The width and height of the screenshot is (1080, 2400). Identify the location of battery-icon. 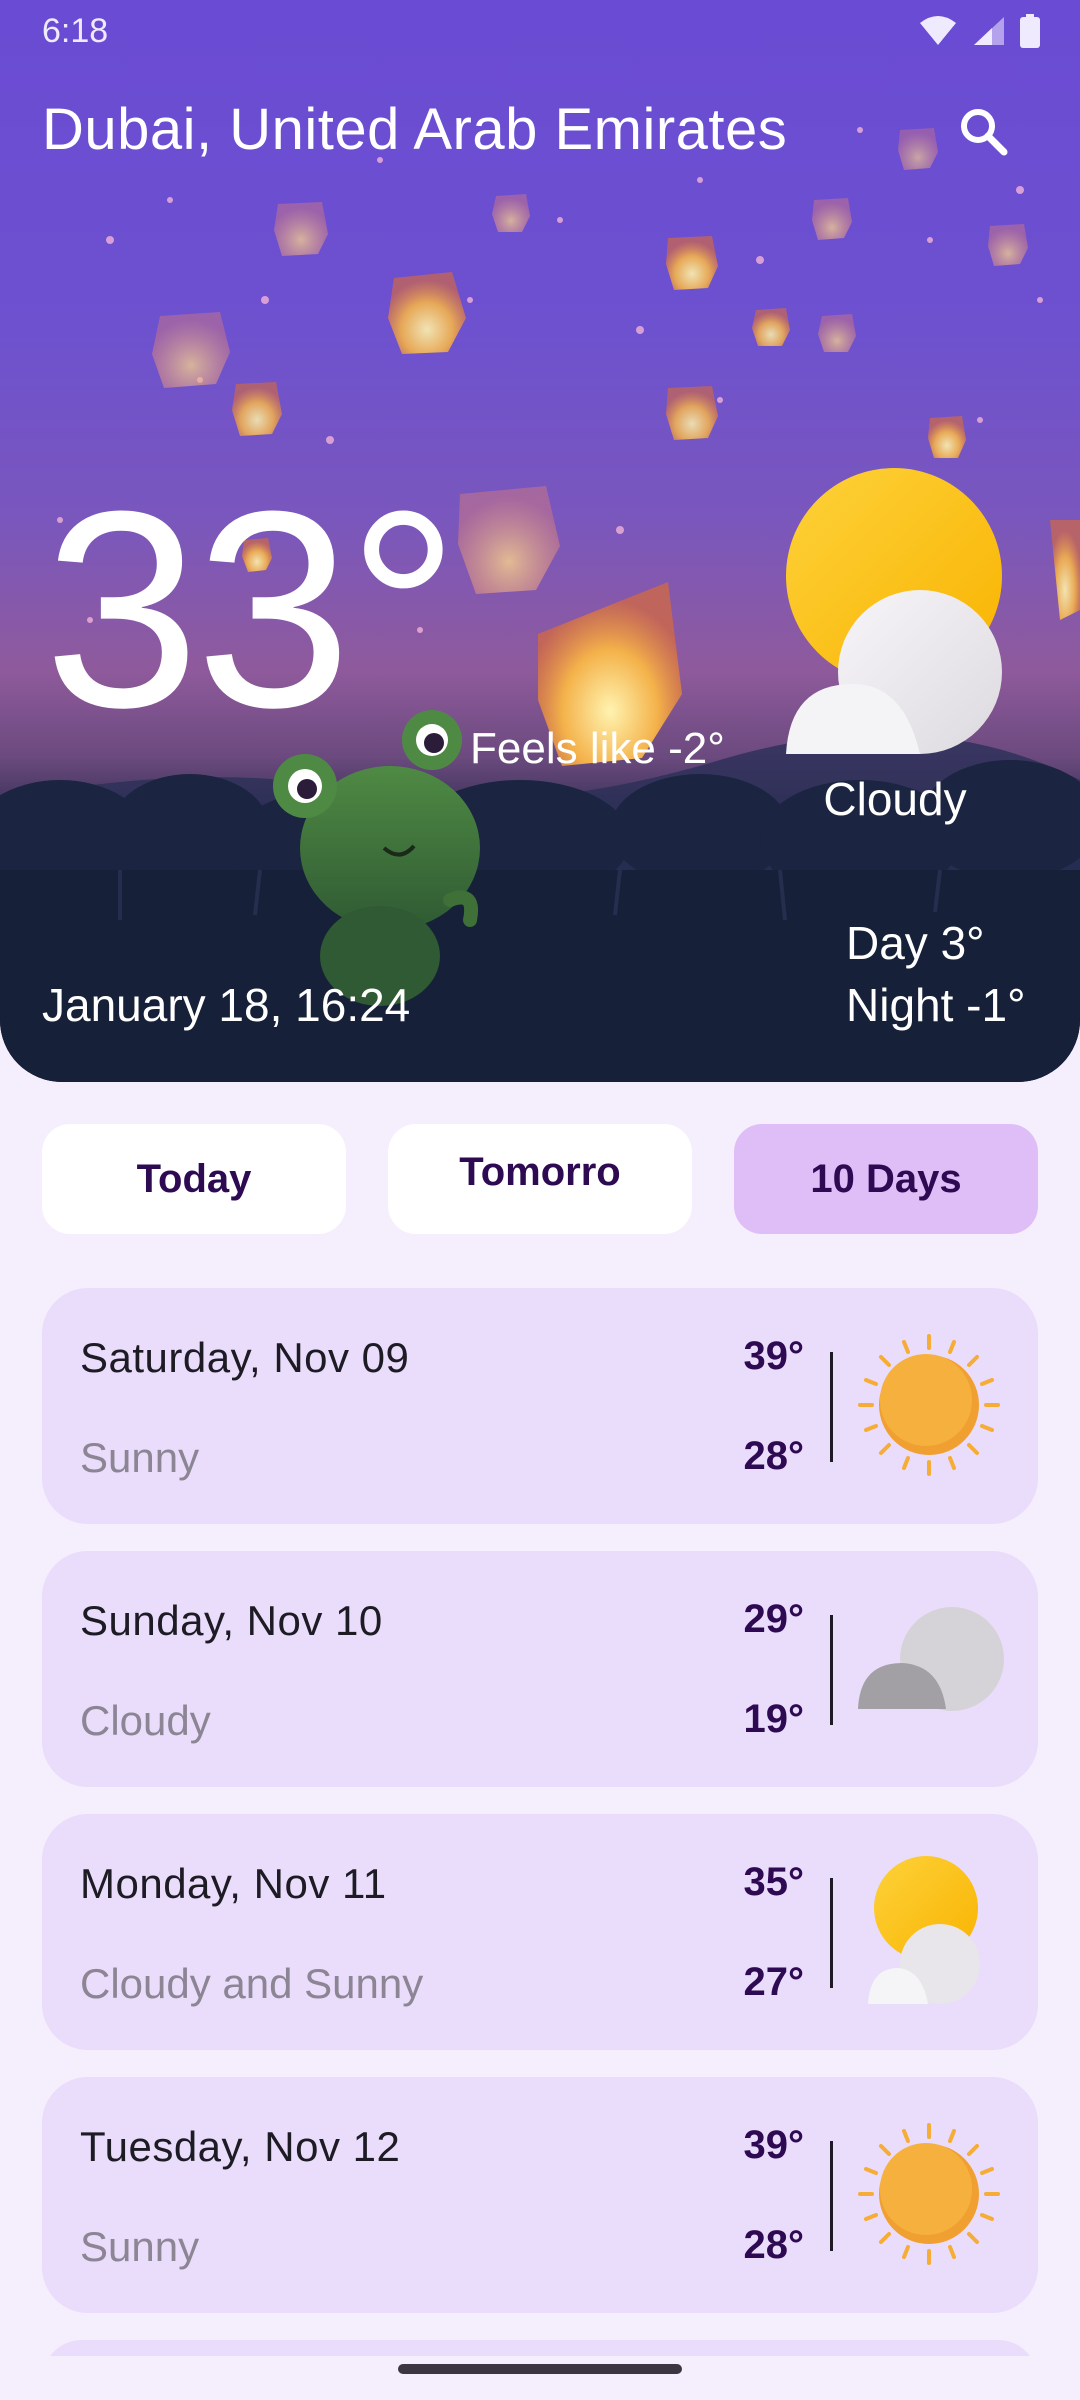
(1030, 31).